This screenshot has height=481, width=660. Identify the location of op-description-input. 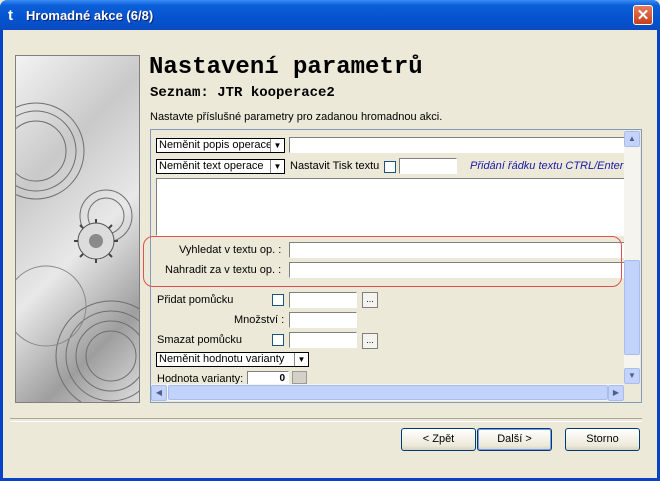
(457, 145).